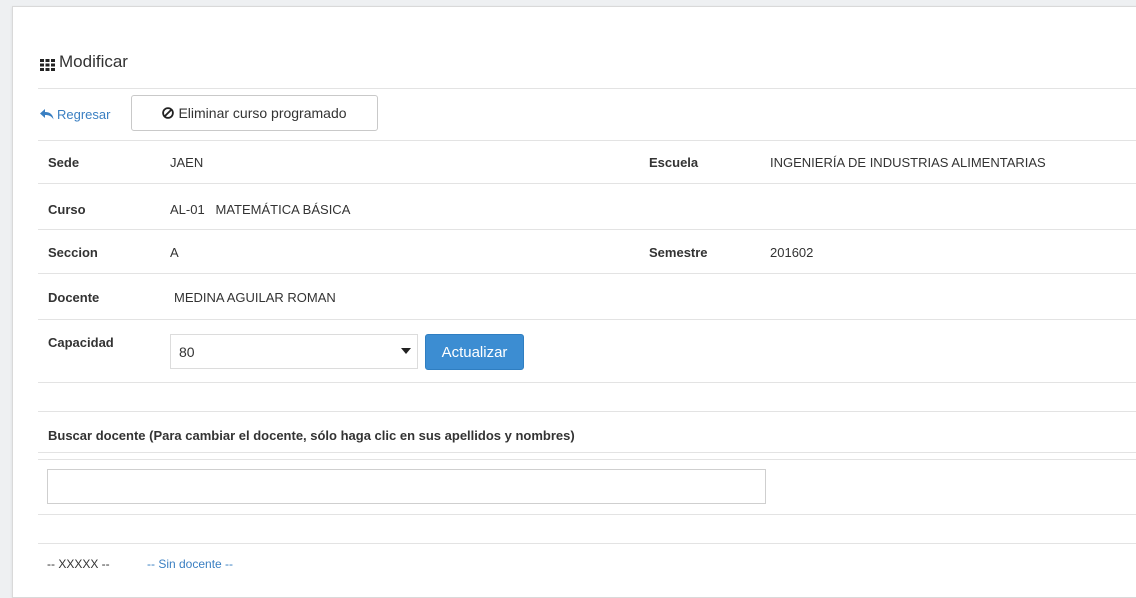 The image size is (1136, 598). I want to click on semestre-label: Semestre, so click(678, 252).